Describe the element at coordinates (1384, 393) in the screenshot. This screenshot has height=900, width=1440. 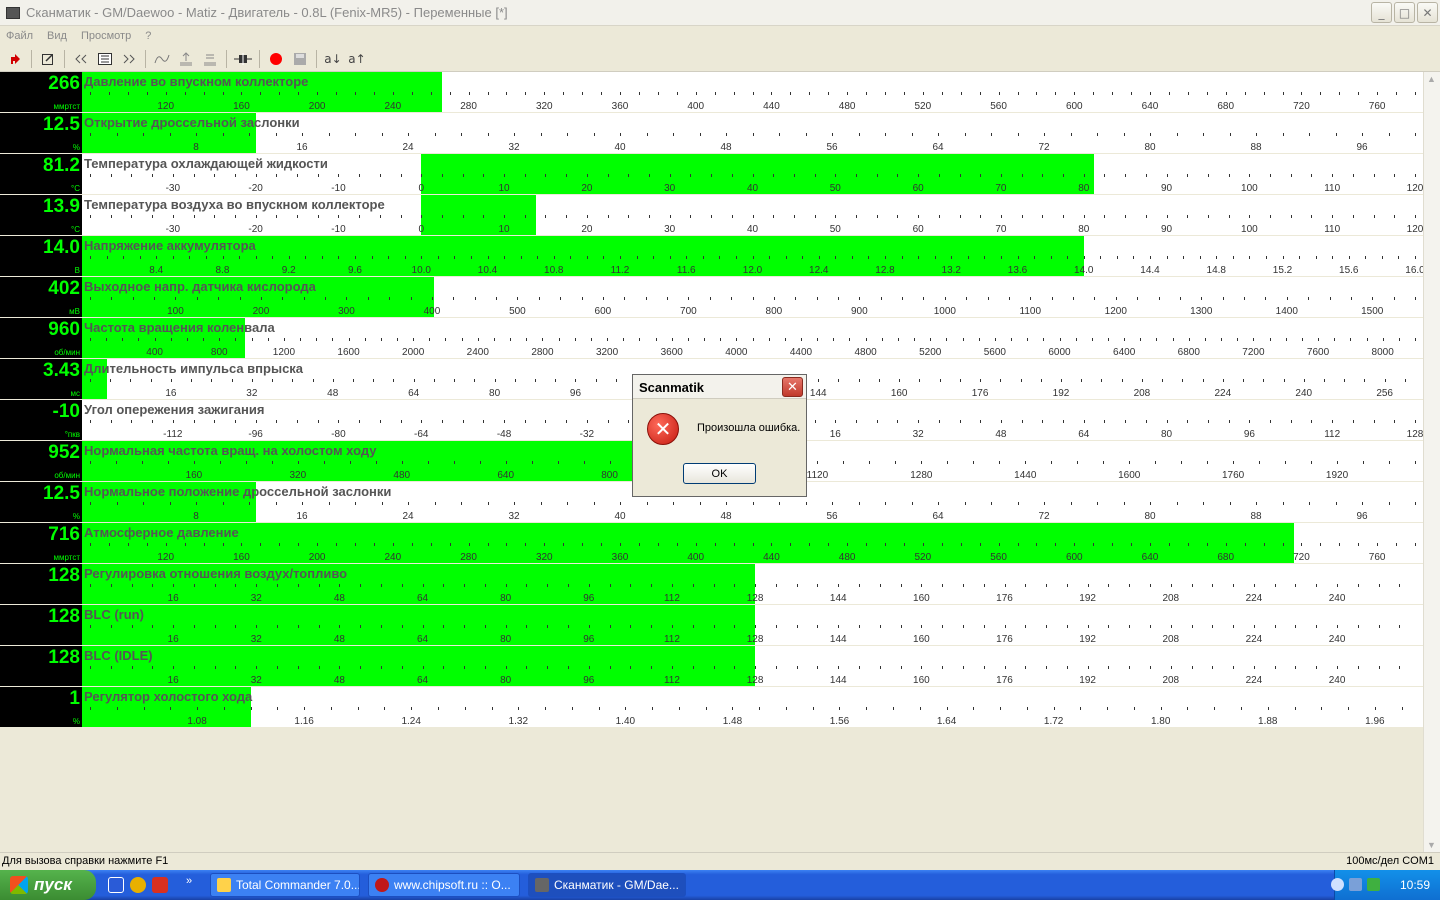
I see `scale-label: 256` at that location.